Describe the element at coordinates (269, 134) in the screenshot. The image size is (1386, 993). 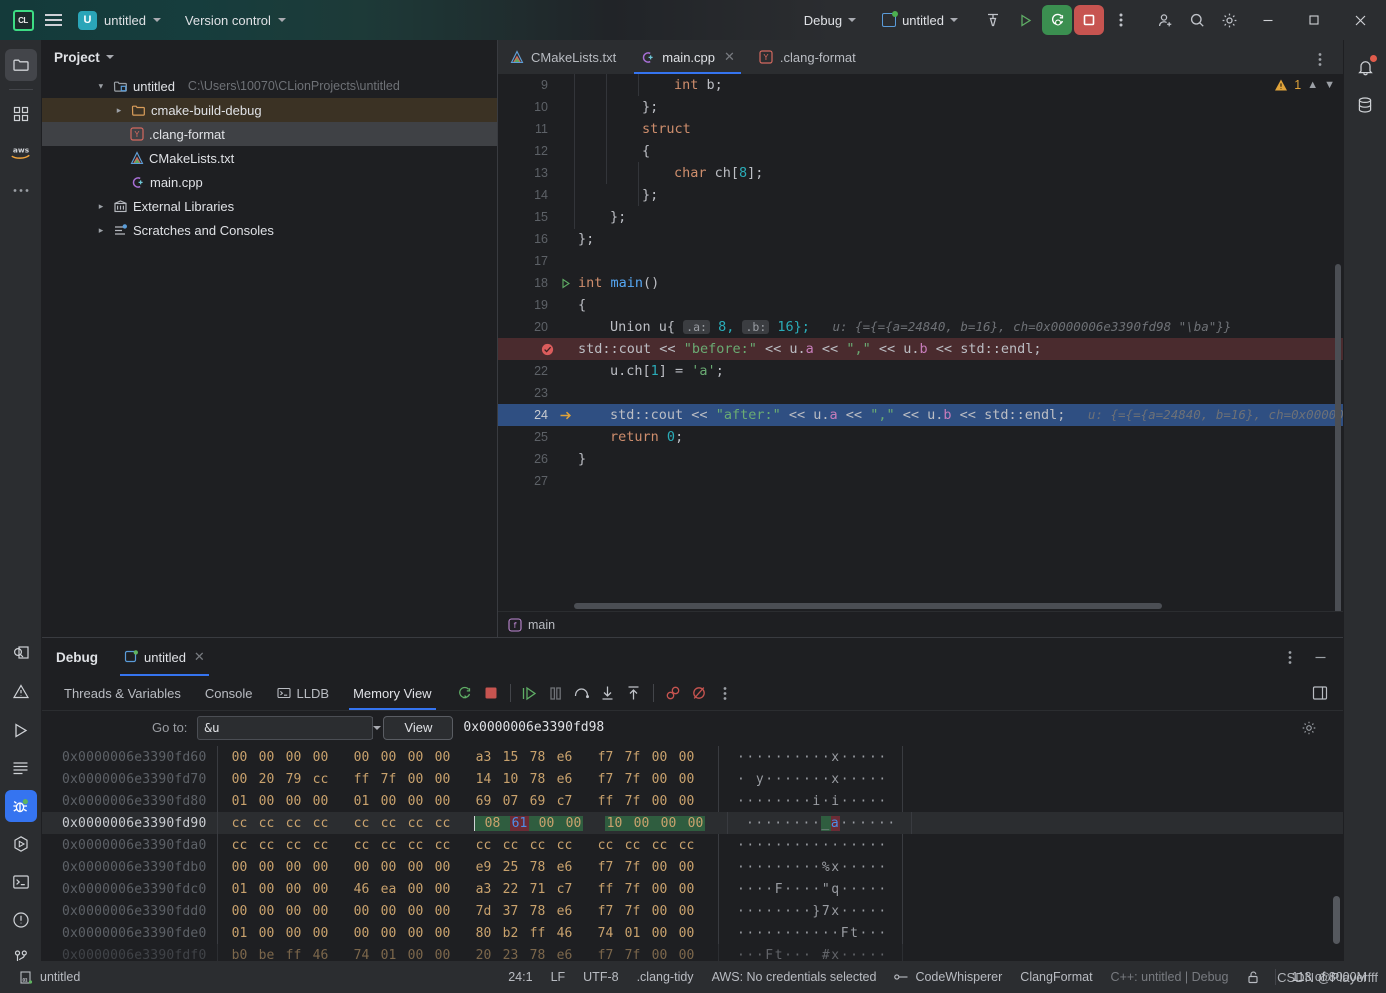
I see `tree-node-clang-format: Y .clang-format` at that location.